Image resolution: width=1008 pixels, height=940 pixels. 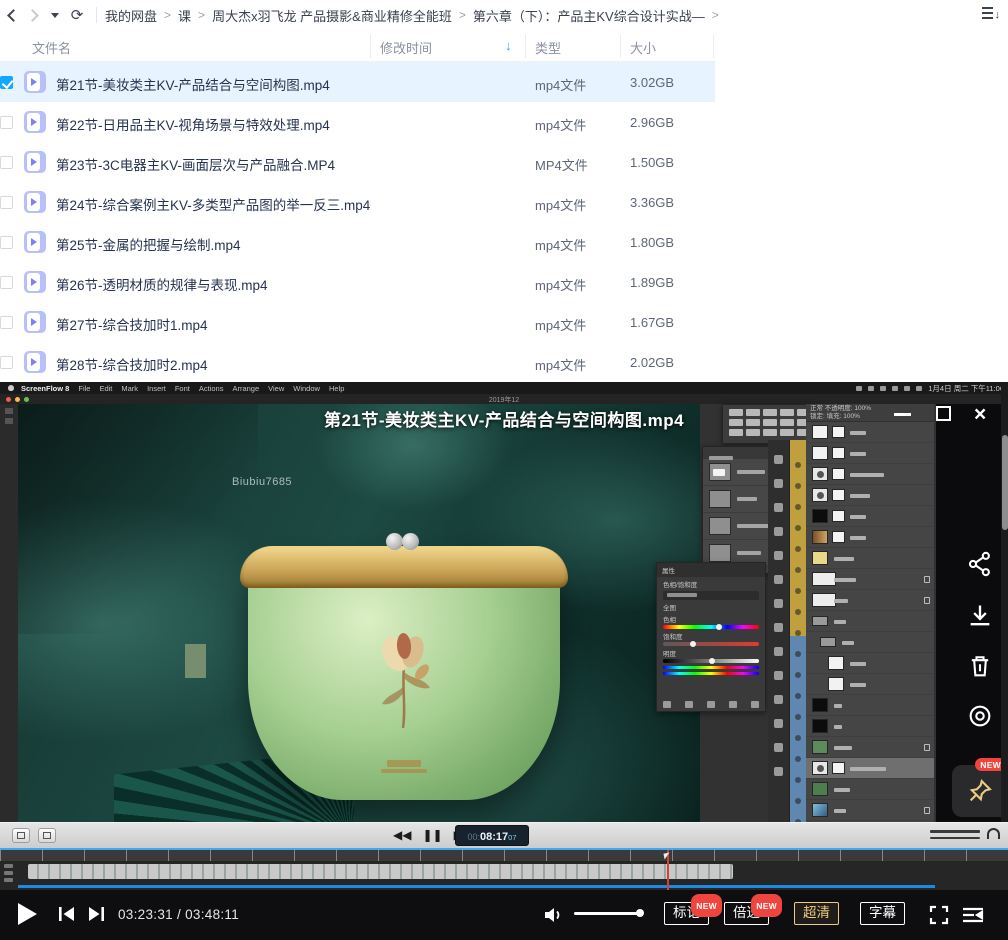 What do you see at coordinates (980, 616) in the screenshot?
I see `download-icon` at bounding box center [980, 616].